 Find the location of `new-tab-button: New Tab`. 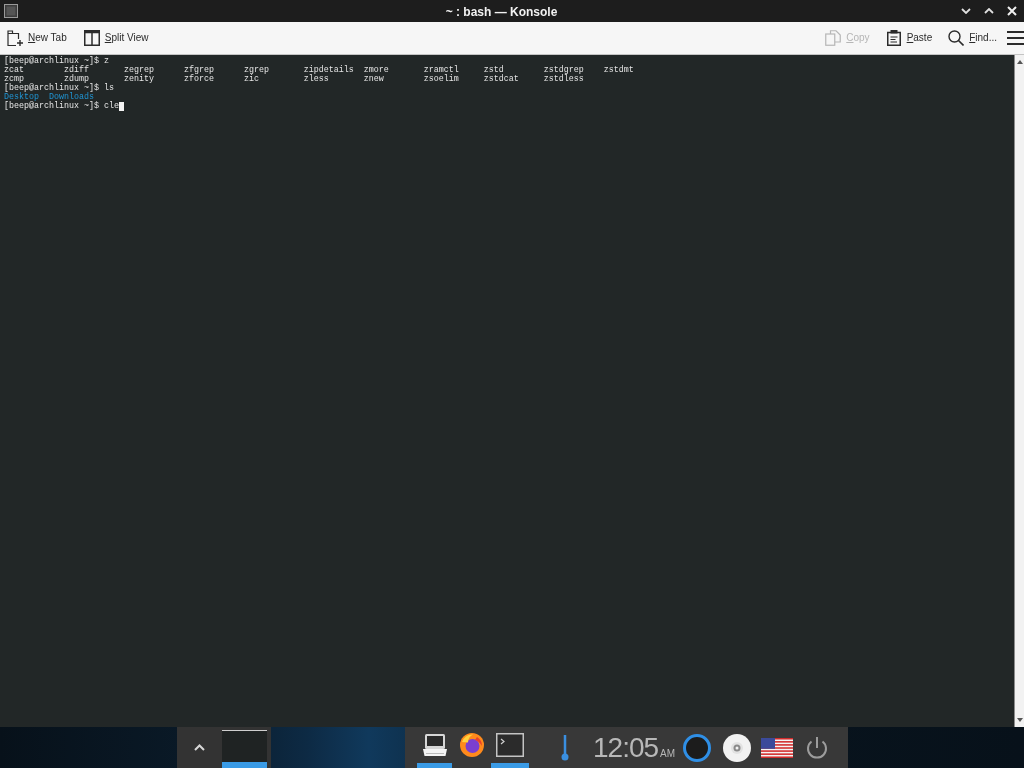

new-tab-button: New Tab is located at coordinates (37, 38).